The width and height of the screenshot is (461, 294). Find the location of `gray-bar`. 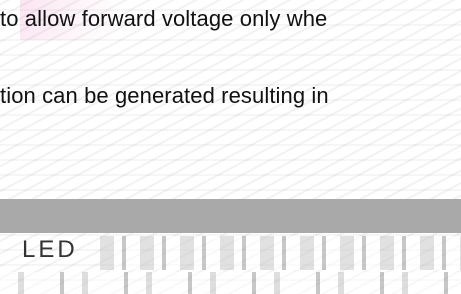

gray-bar is located at coordinates (230, 216).